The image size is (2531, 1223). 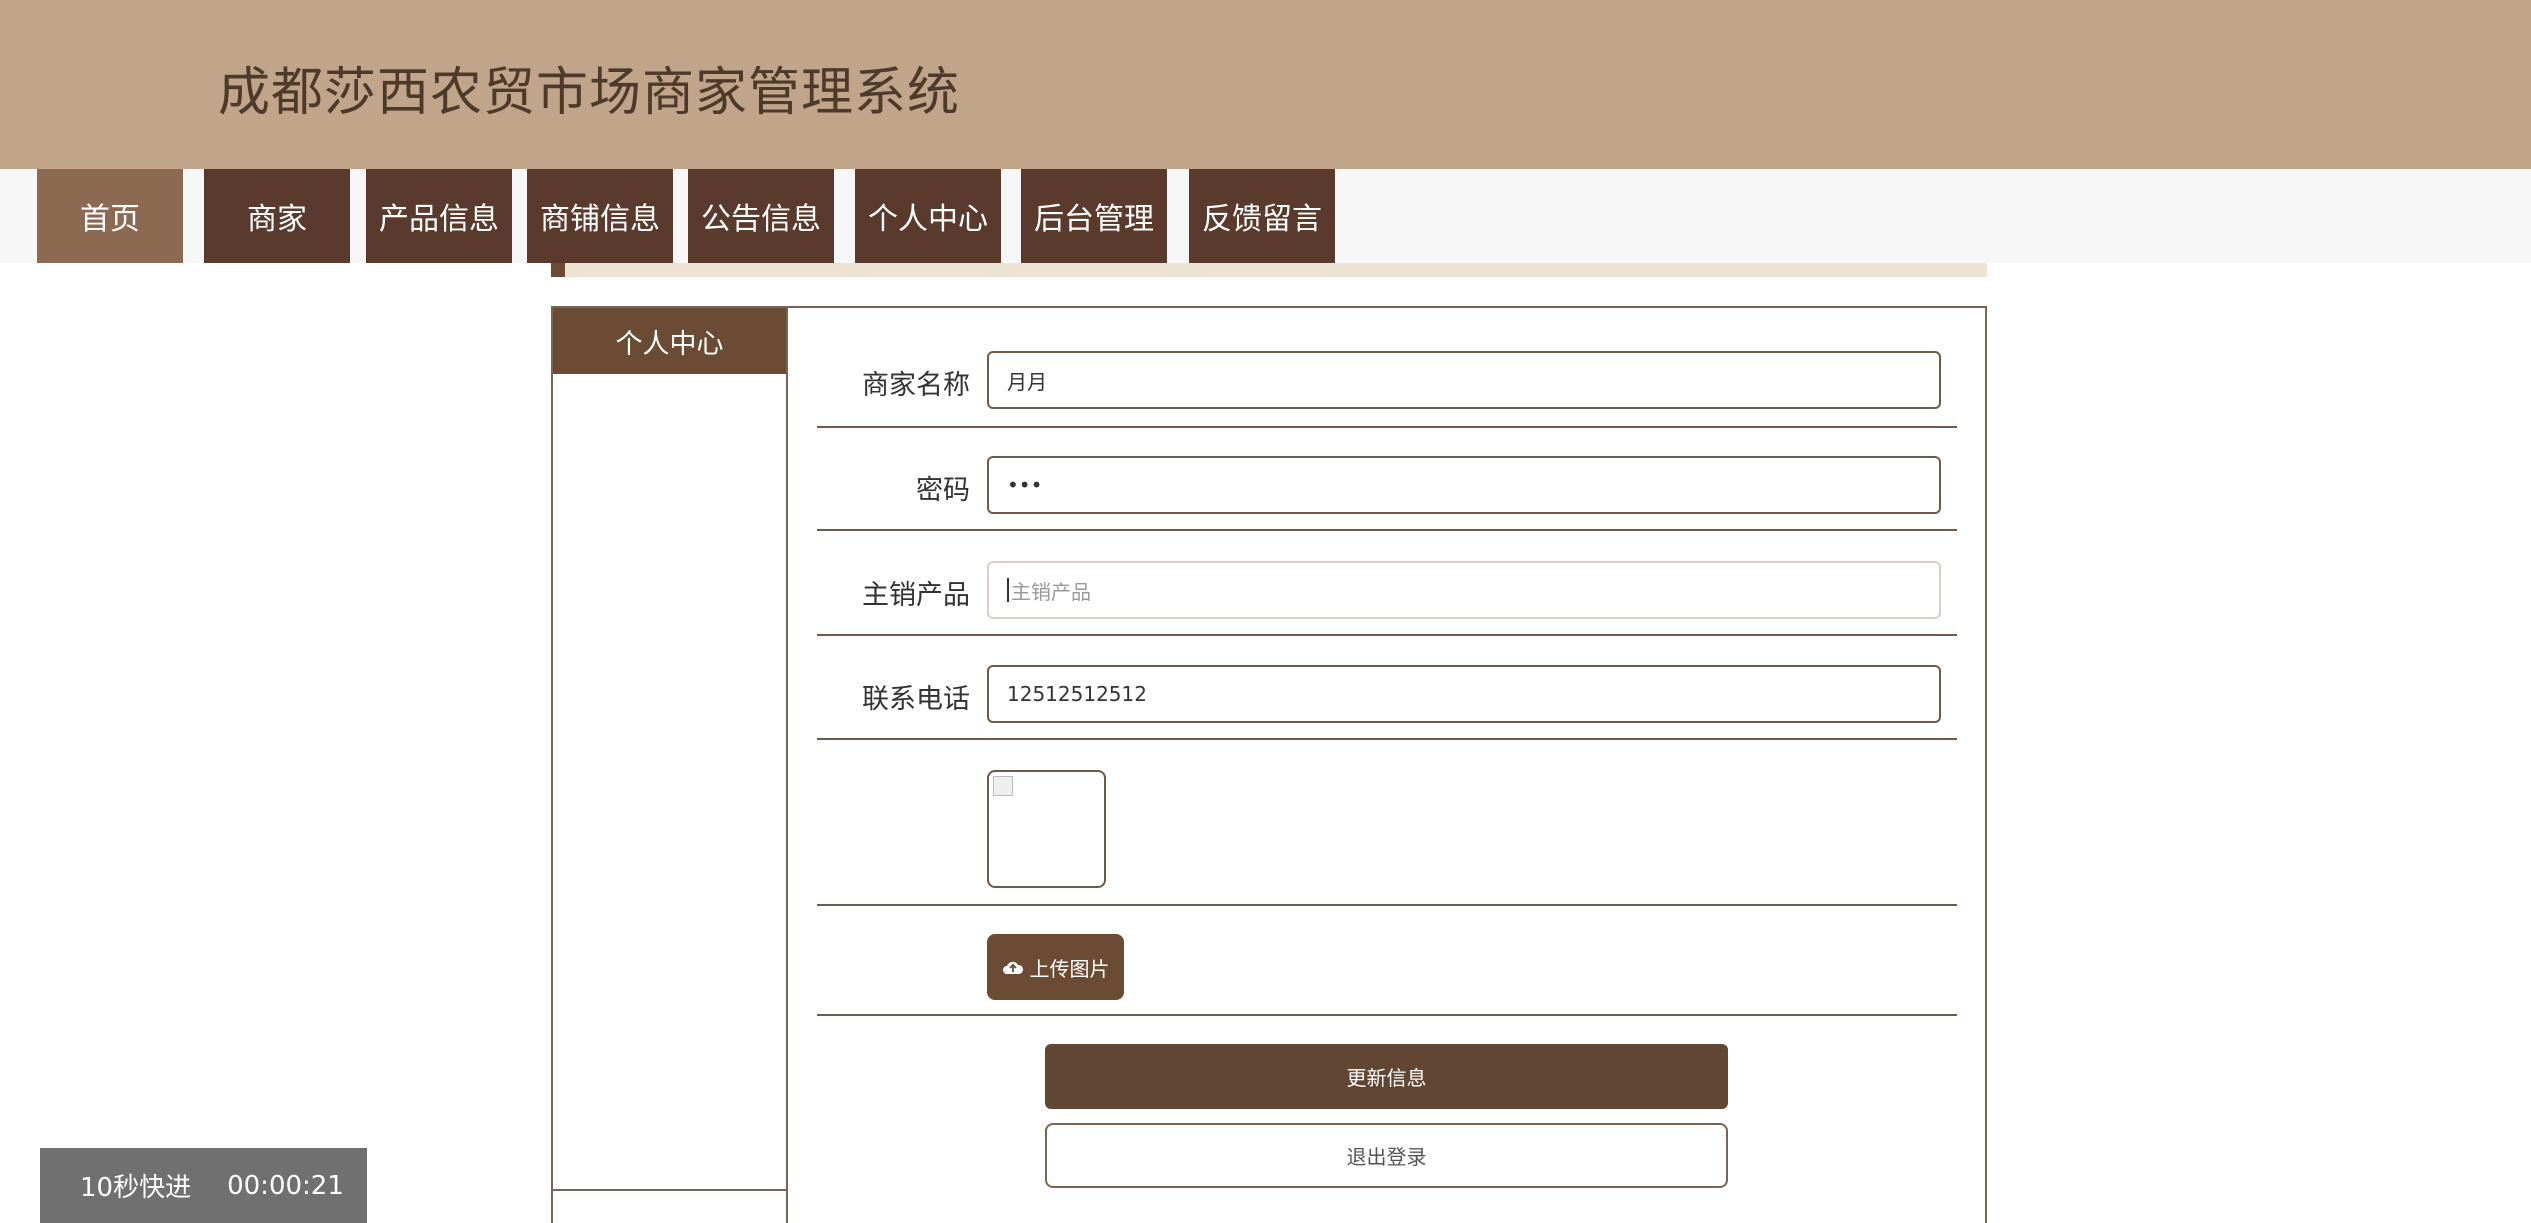 I want to click on phone-input: 12512512512, so click(x=1464, y=694).